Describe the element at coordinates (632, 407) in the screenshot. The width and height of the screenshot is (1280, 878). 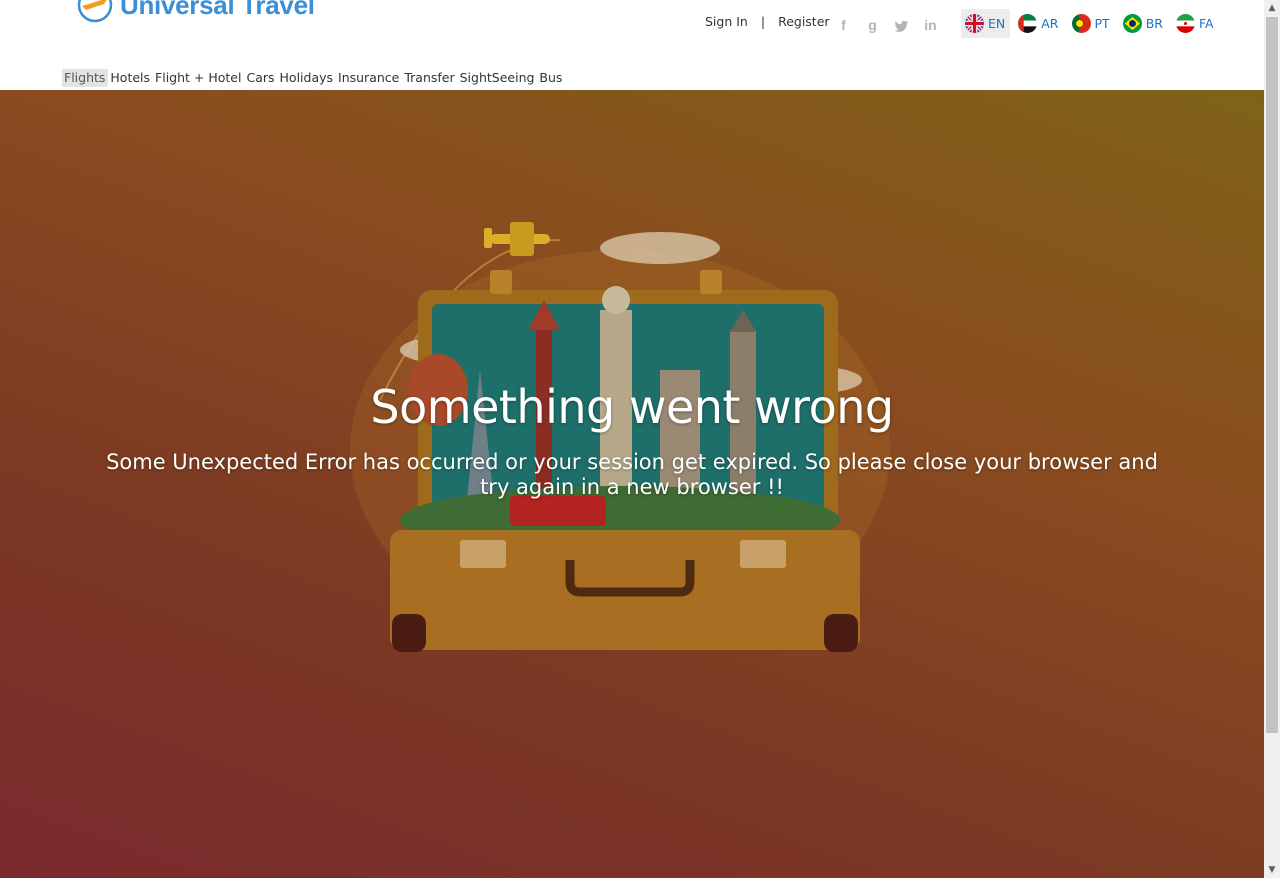
I see `error-title: Something went wrong` at that location.